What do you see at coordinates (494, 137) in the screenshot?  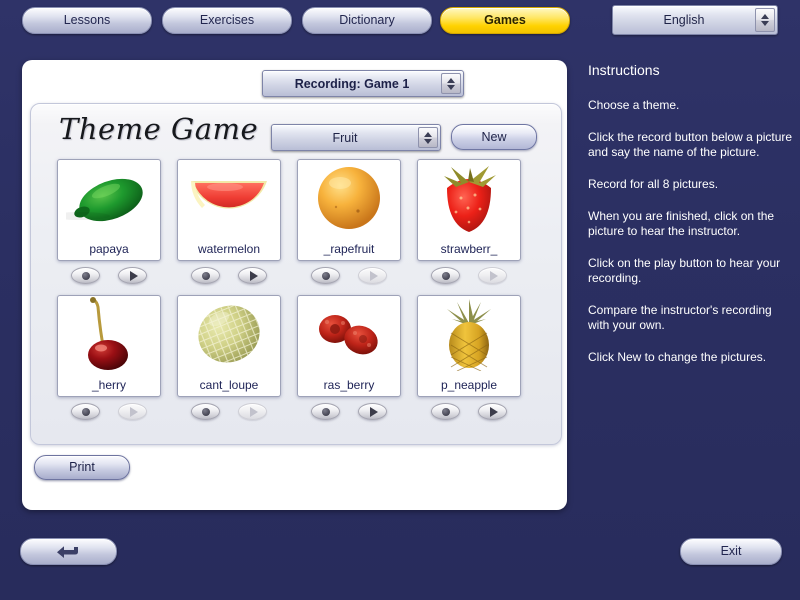 I see `new-button: New` at bounding box center [494, 137].